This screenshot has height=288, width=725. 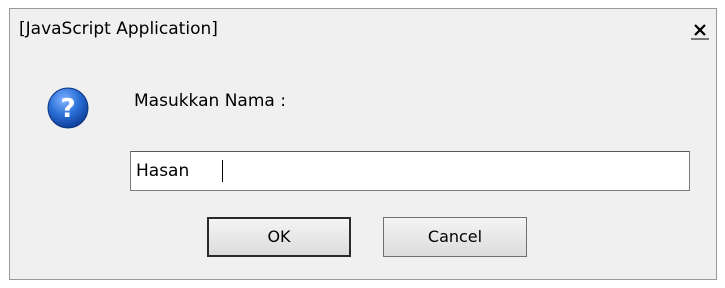 I want to click on ok-button: OK, so click(x=279, y=237).